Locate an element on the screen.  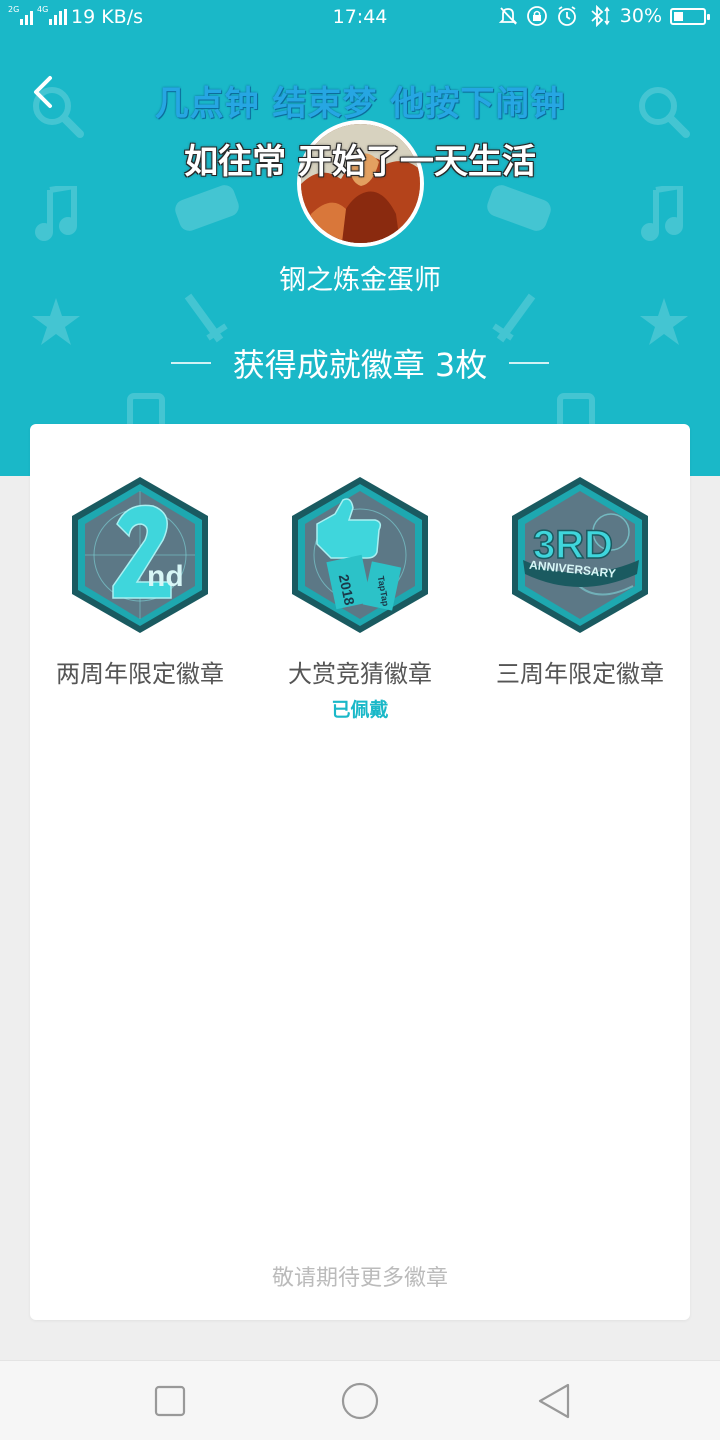
achievement-text: 获得成就徽章 3枚 is located at coordinates (360, 365).